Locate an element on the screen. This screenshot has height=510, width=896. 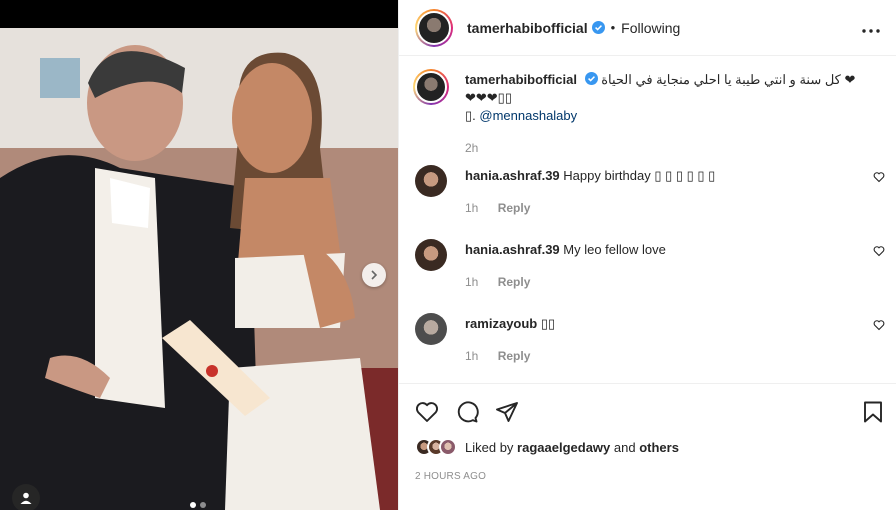
caption-time: 2h is located at coordinates (471, 148).